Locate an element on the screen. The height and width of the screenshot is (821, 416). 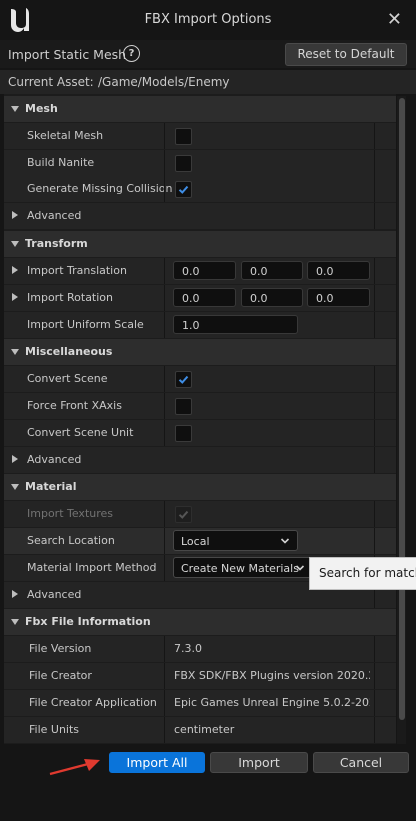
category-material: Material is located at coordinates (200, 487).